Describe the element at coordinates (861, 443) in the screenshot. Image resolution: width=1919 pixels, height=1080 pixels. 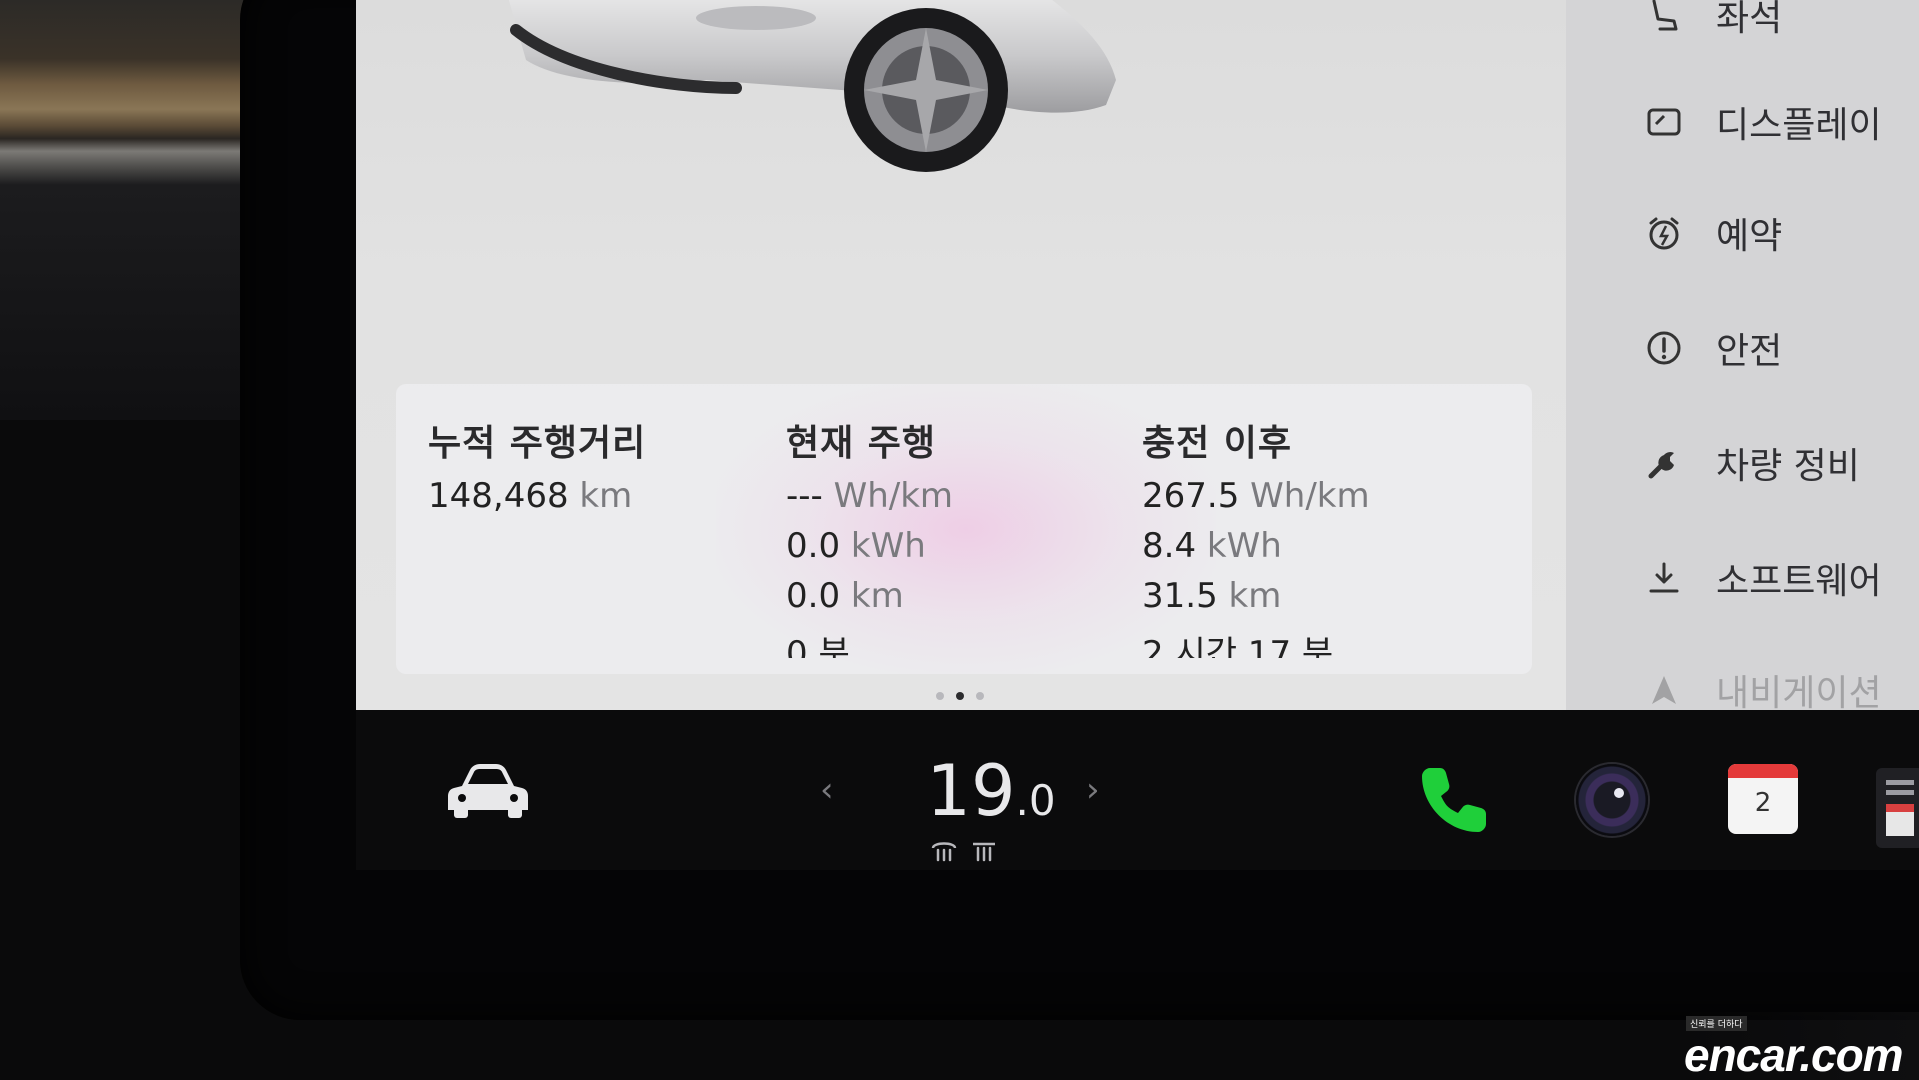
I see `current-drive-title: 현재 주행` at that location.